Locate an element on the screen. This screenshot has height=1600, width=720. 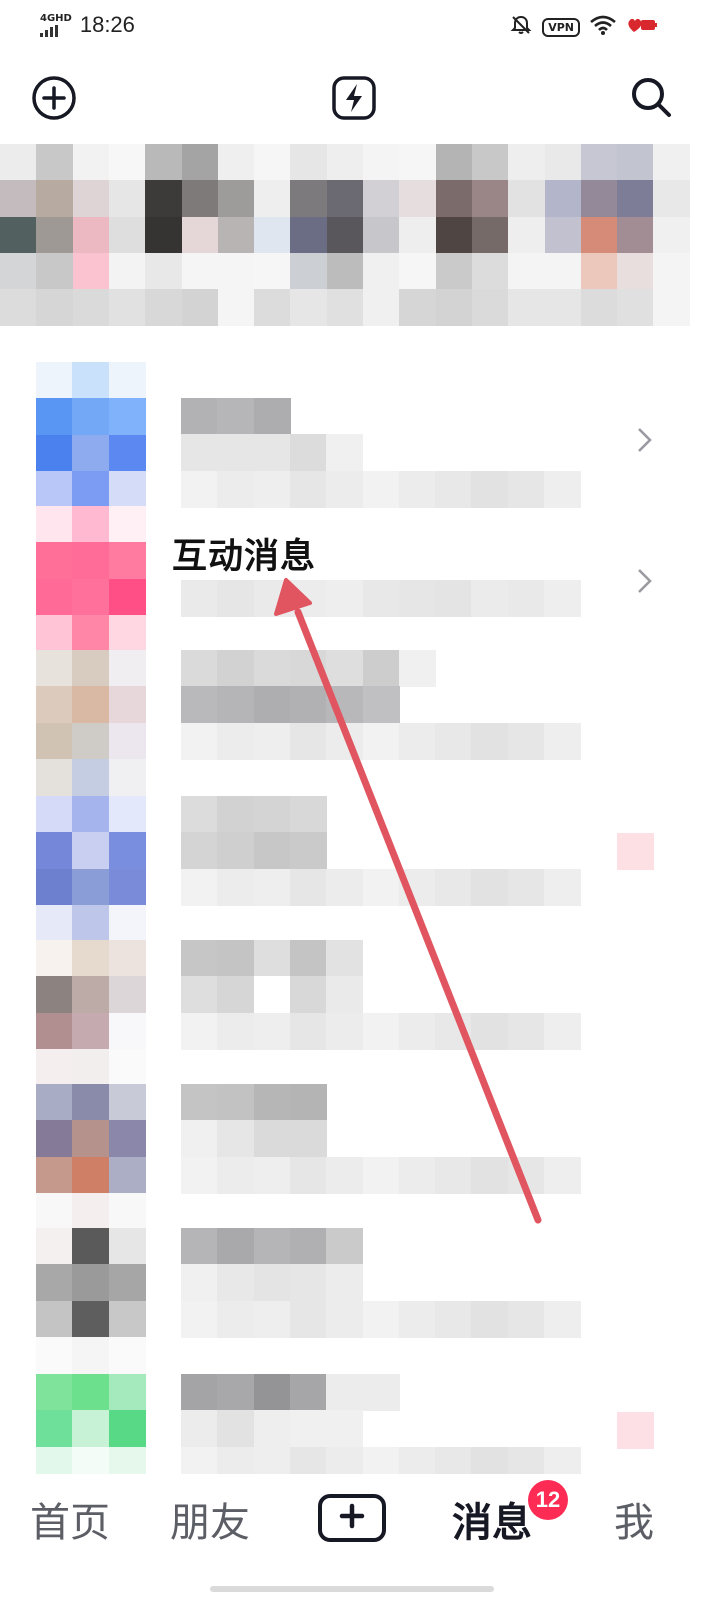
nav-home: 首页 is located at coordinates (70, 1519).